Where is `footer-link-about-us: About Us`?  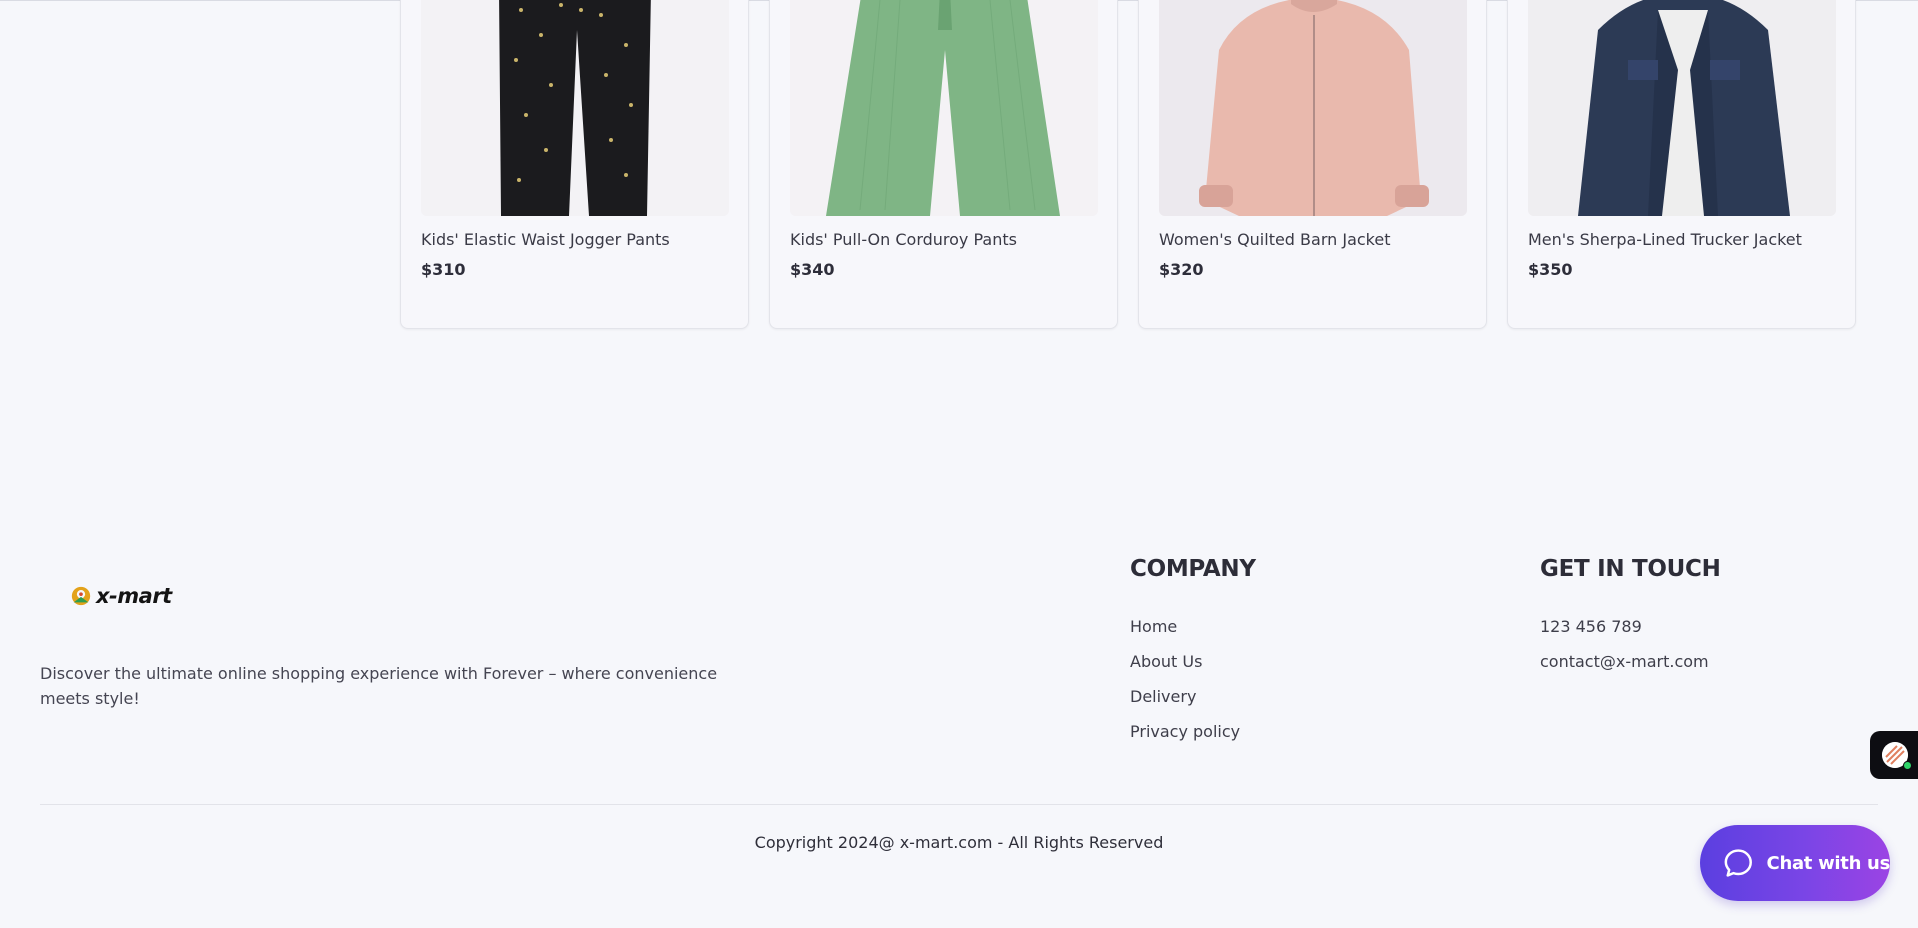 footer-link-about-us: About Us is located at coordinates (1185, 668).